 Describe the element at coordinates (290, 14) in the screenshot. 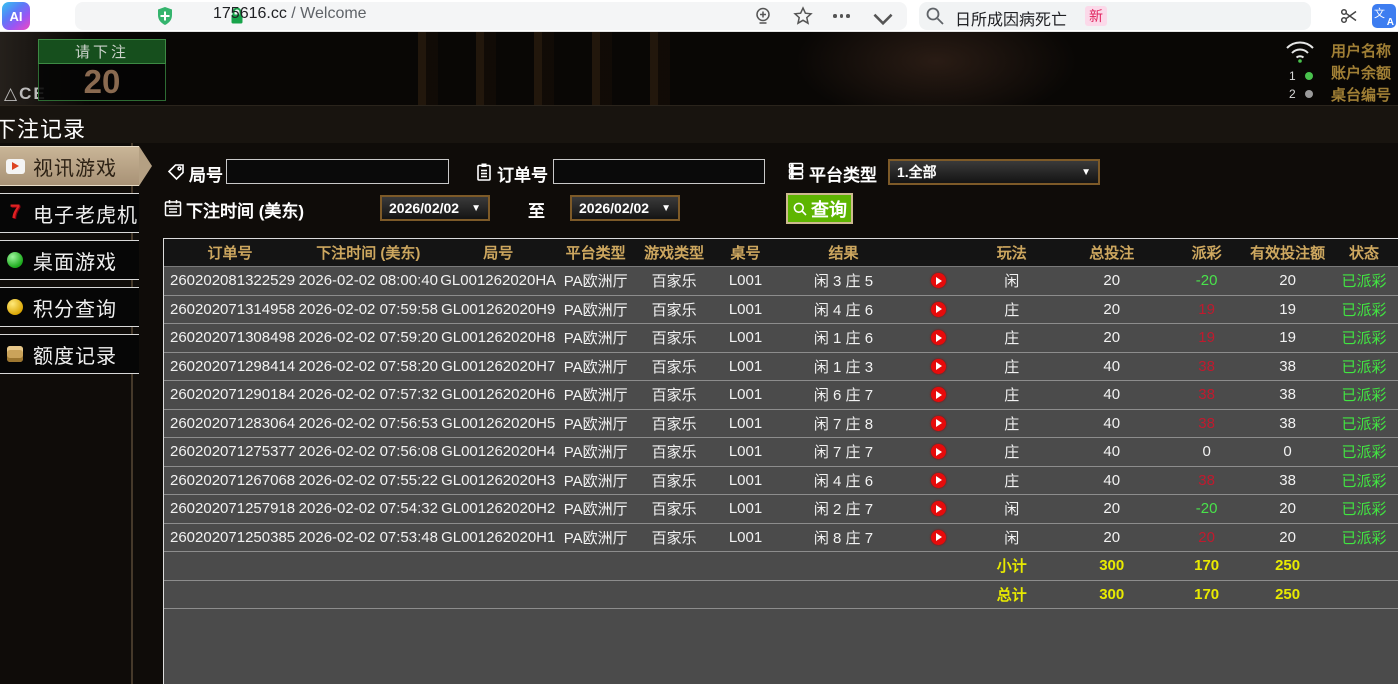

I see `url-text: 175616.cc / Welcome` at that location.